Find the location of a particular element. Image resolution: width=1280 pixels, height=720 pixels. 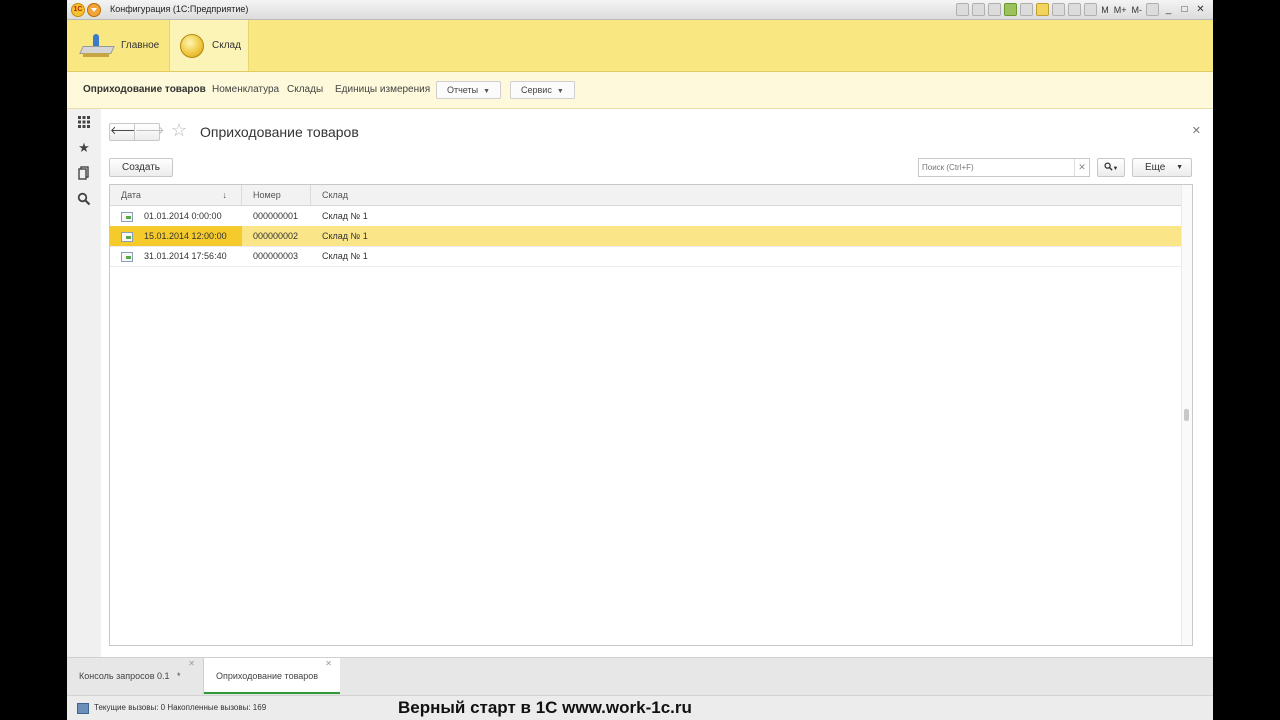

window-tab-label: Консоль запросов 0.1 is located at coordinates (124, 676).